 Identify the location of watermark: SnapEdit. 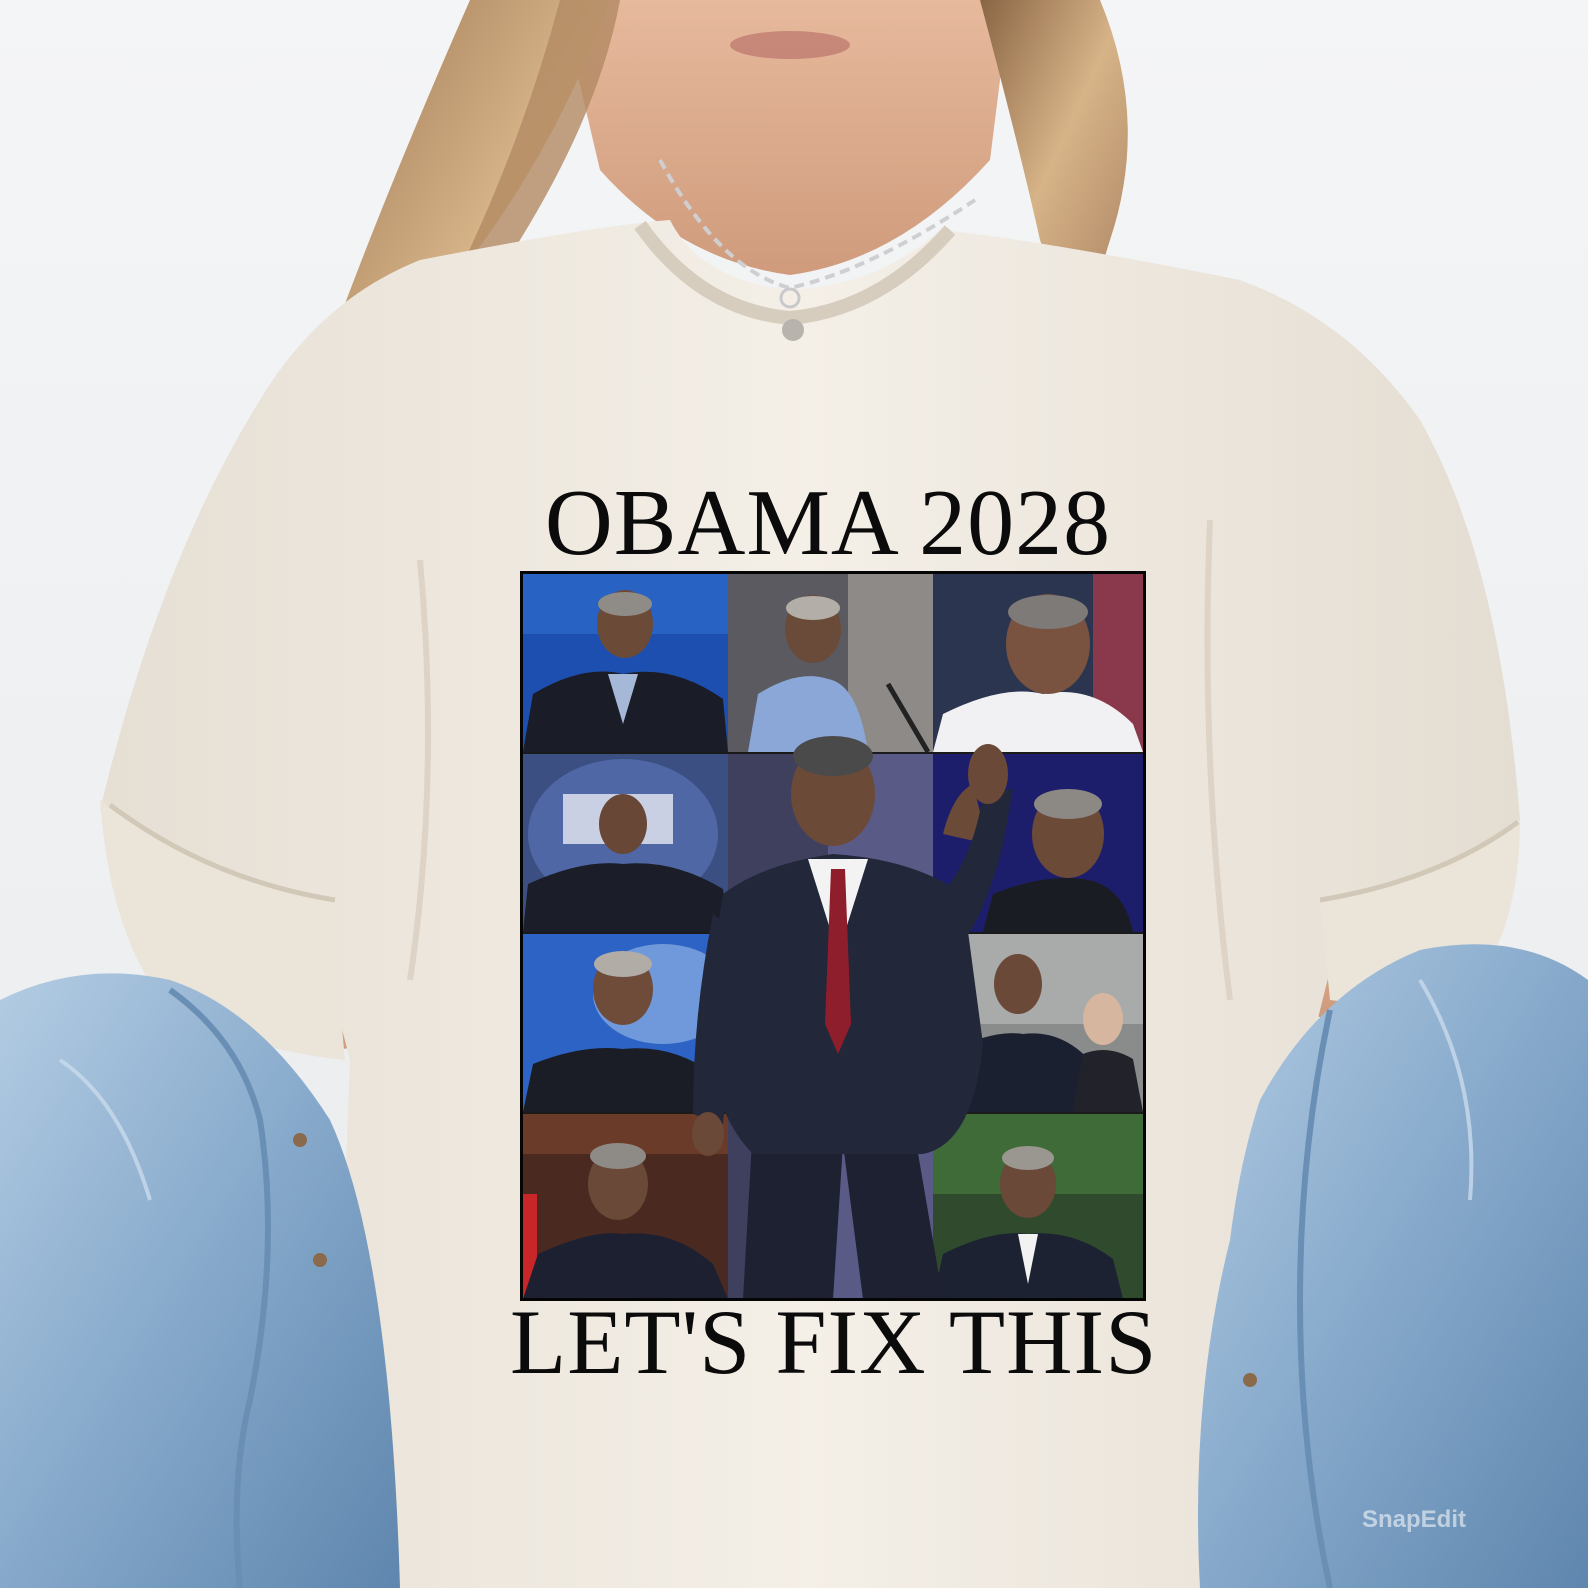
(1414, 1519).